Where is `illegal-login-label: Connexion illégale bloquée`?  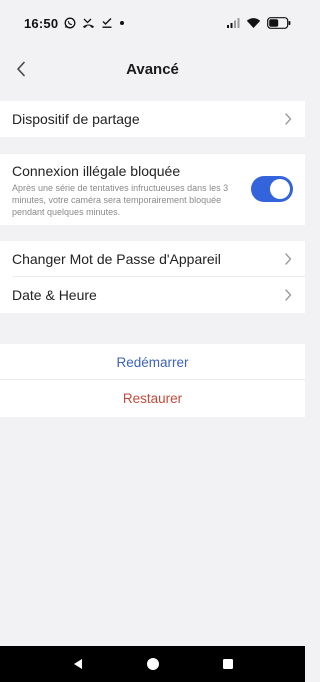 illegal-login-label: Connexion illégale bloquée is located at coordinates (96, 171).